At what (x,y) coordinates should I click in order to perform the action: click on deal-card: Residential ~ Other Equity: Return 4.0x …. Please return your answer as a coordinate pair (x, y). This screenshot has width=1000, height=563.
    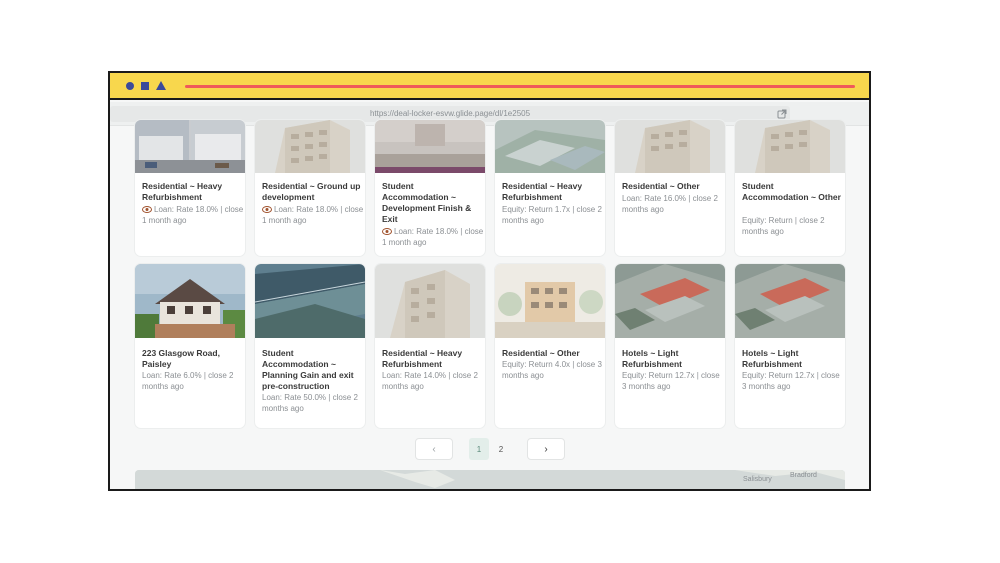
    Looking at the image, I should click on (550, 346).